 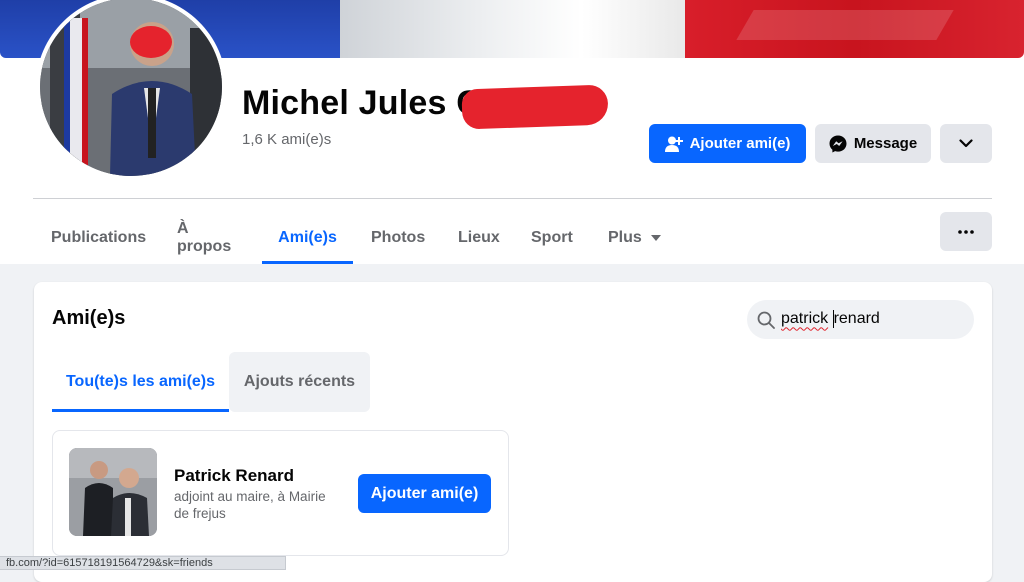 I want to click on profile-avatar, so click(x=131, y=88).